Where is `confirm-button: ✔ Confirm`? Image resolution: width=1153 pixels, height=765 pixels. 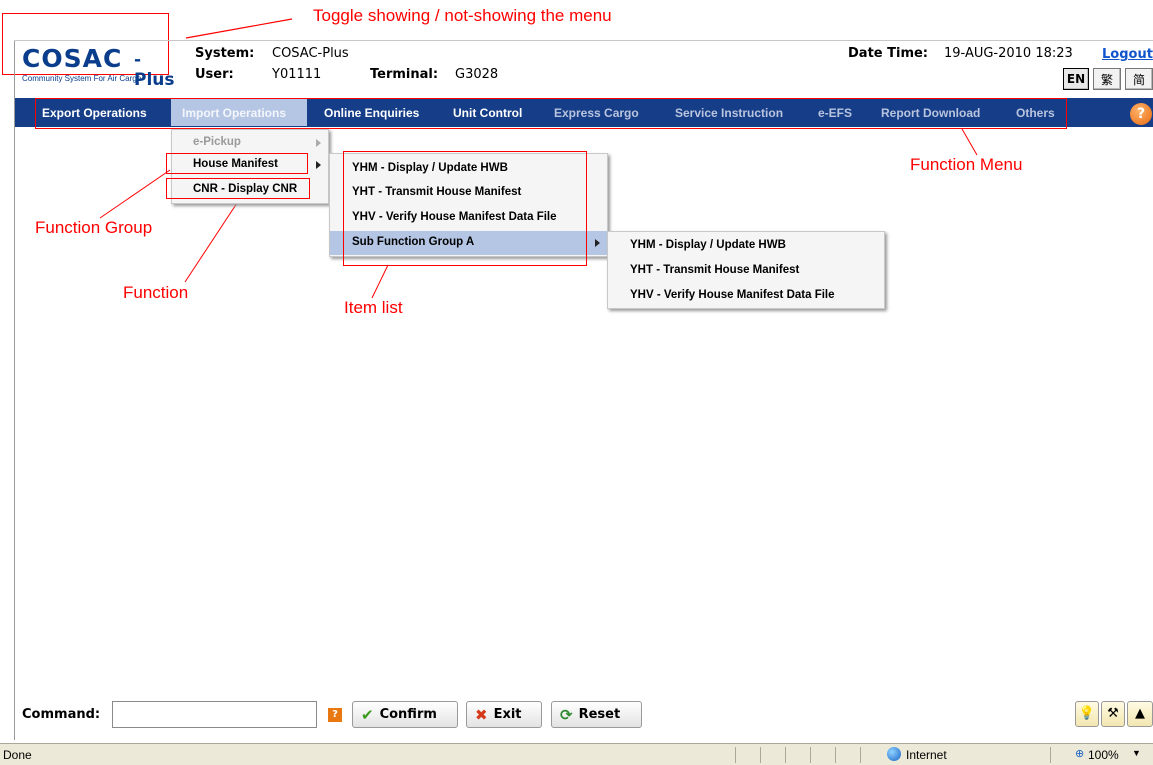
confirm-button: ✔ Confirm is located at coordinates (405, 714).